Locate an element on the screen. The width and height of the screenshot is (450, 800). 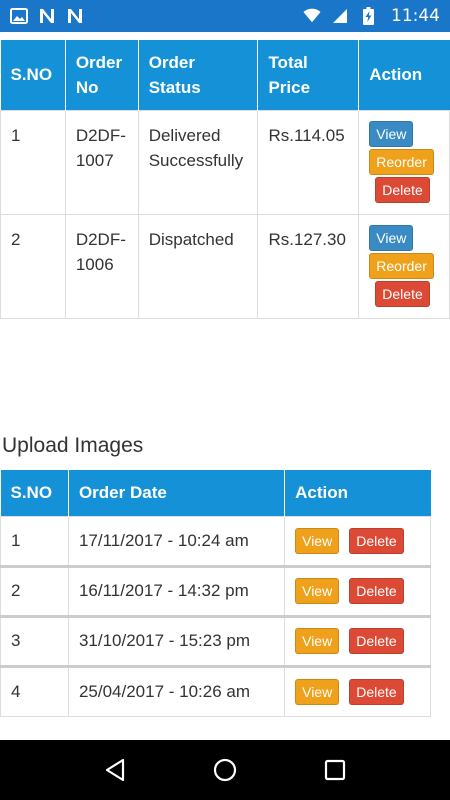
header-order-status: Order Status is located at coordinates (198, 75).